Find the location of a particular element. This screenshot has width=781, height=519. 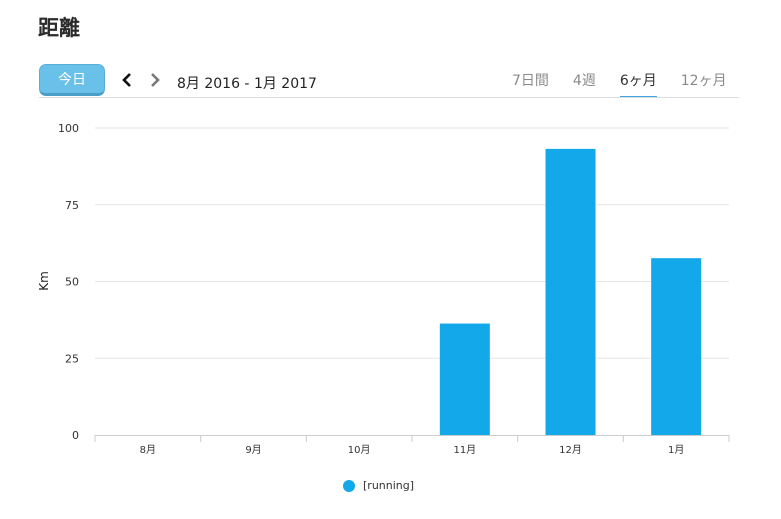

legend-label: [running] is located at coordinates (388, 485).